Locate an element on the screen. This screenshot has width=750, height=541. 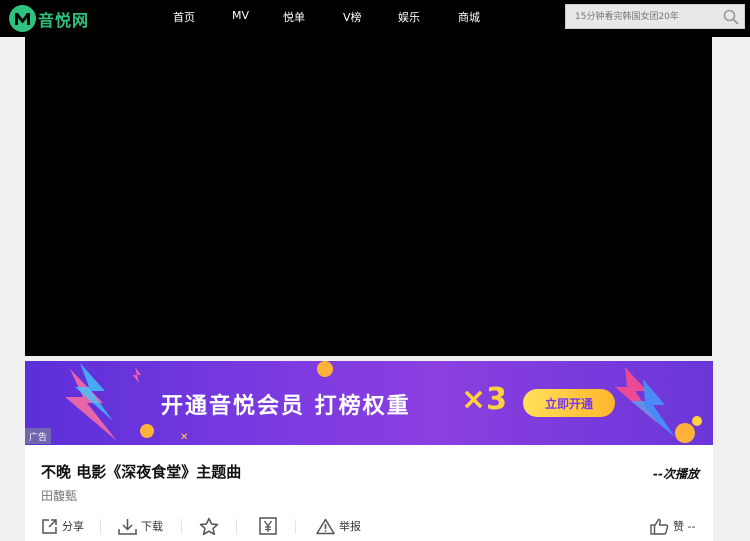
ad-slogan: 开通音悦会员 打榜权重 is located at coordinates (286, 406).